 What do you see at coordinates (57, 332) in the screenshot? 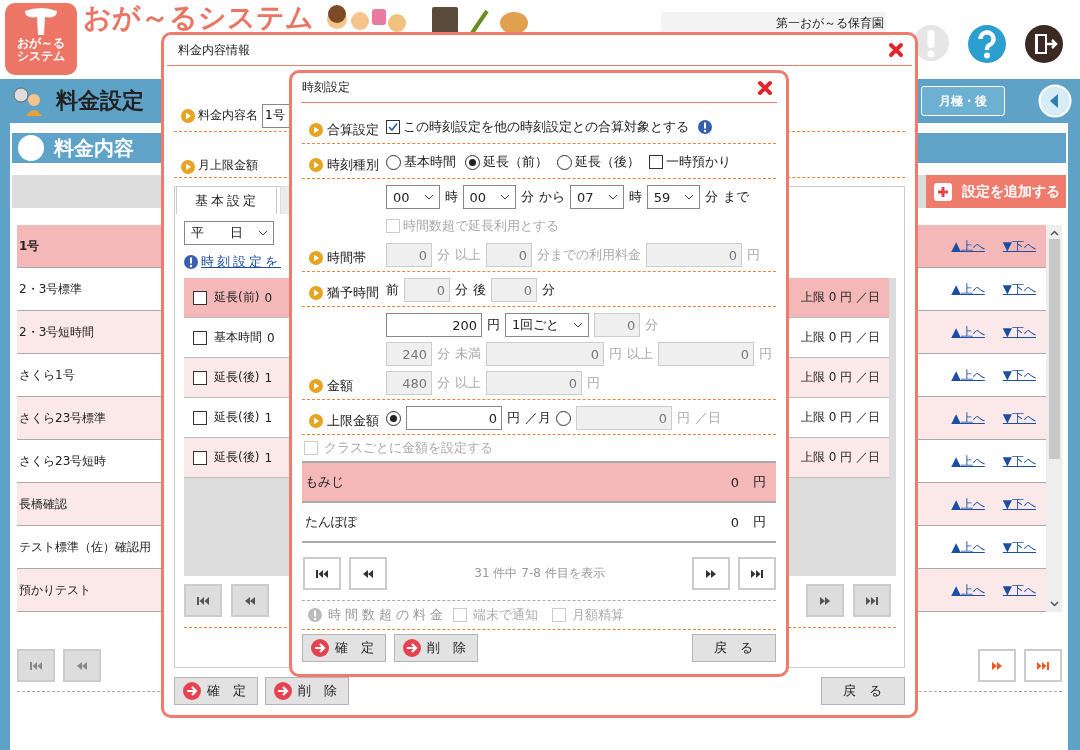
I see `fee-name: 2・3号短時間` at bounding box center [57, 332].